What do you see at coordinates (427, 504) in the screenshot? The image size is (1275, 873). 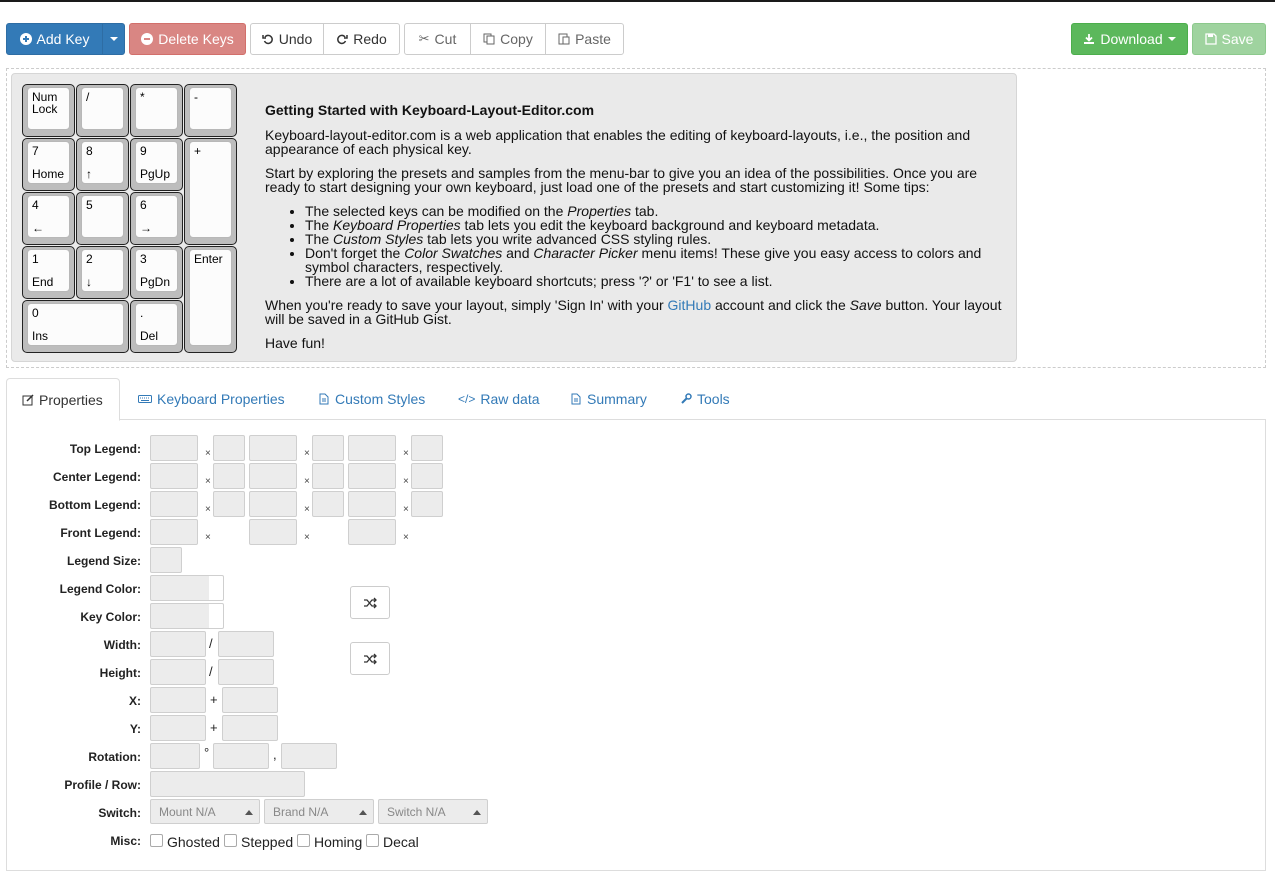 I see `bottom-legend-color-right` at bounding box center [427, 504].